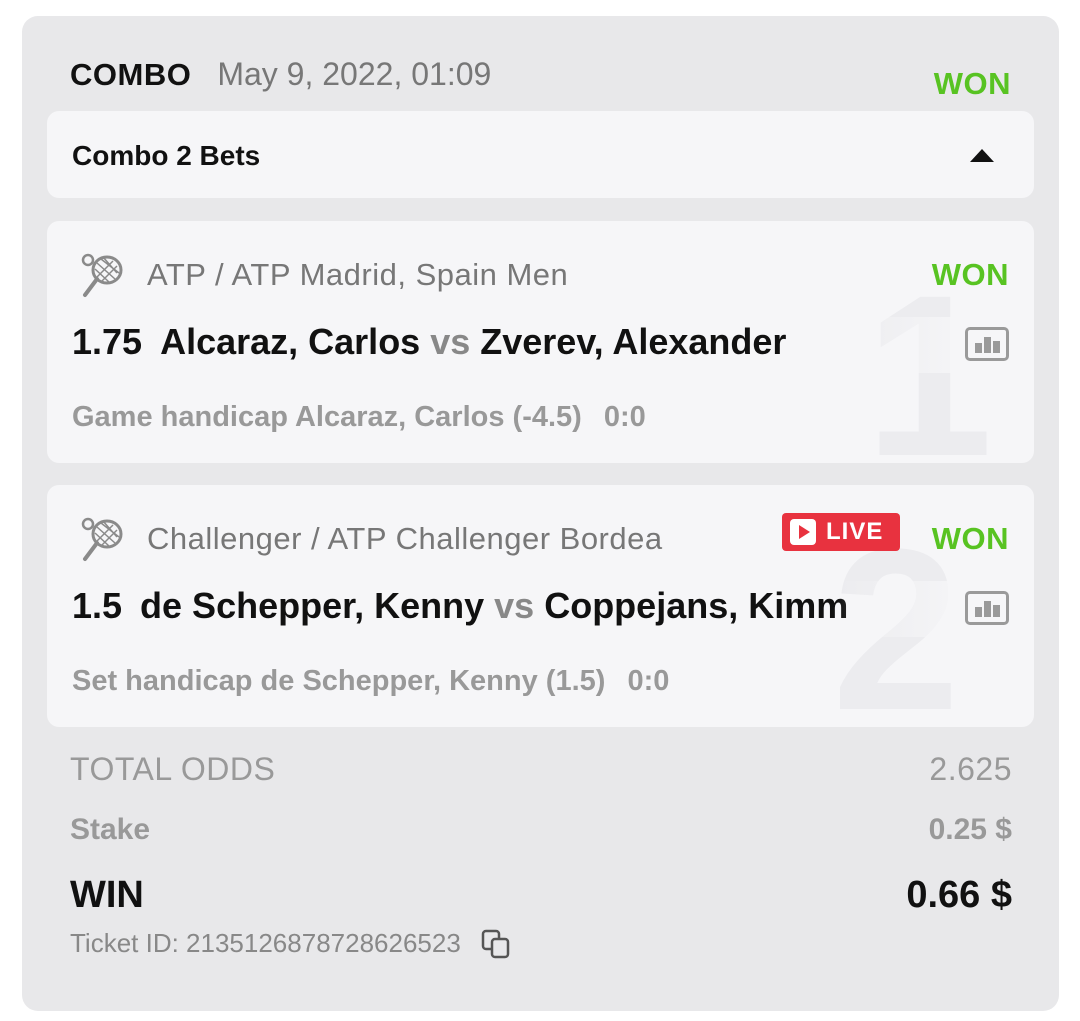  Describe the element at coordinates (166, 155) in the screenshot. I see `combo-toggle-label: Combo 2 Bets` at that location.